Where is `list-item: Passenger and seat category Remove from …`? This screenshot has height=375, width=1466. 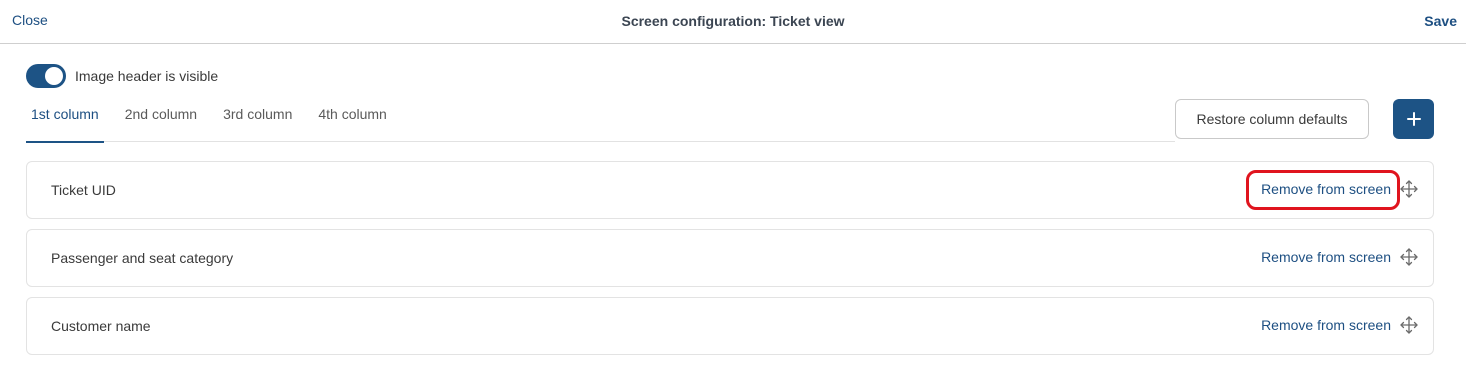 list-item: Passenger and seat category Remove from … is located at coordinates (730, 258).